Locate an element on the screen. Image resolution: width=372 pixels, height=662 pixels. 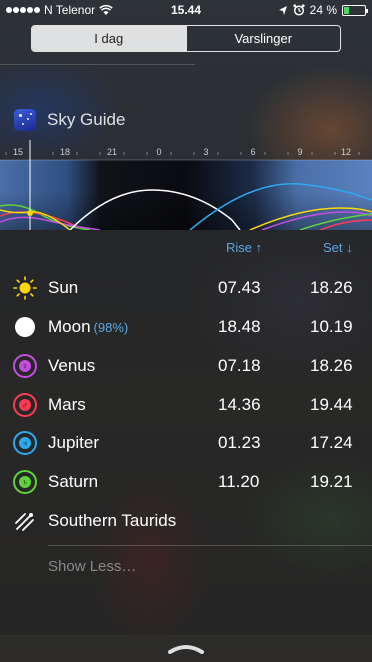
tick-label: 0 is located at coordinates (158, 152).